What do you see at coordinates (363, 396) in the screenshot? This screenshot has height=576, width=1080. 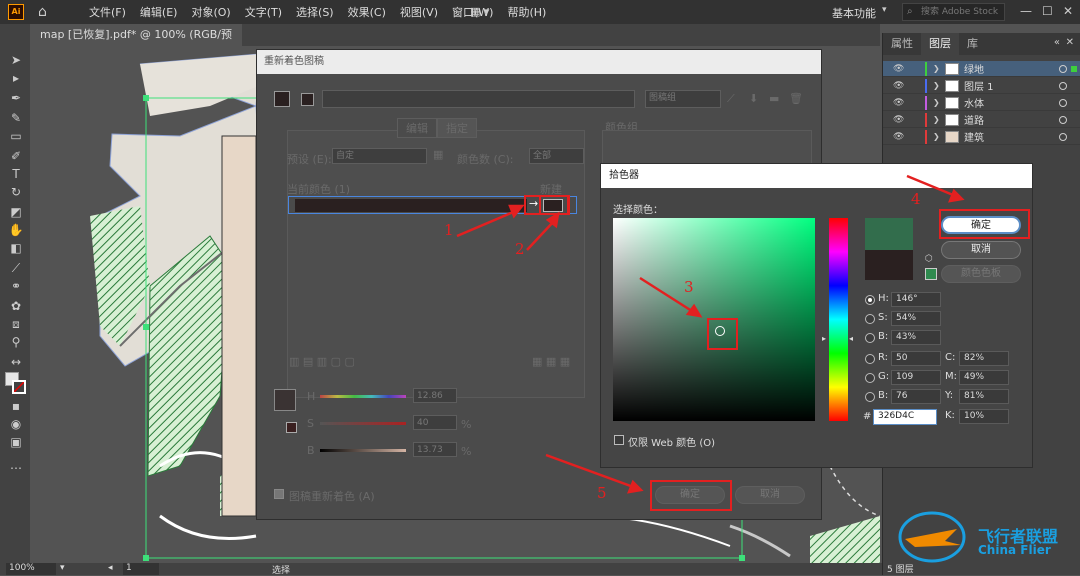 I see `h-slider` at bounding box center [363, 396].